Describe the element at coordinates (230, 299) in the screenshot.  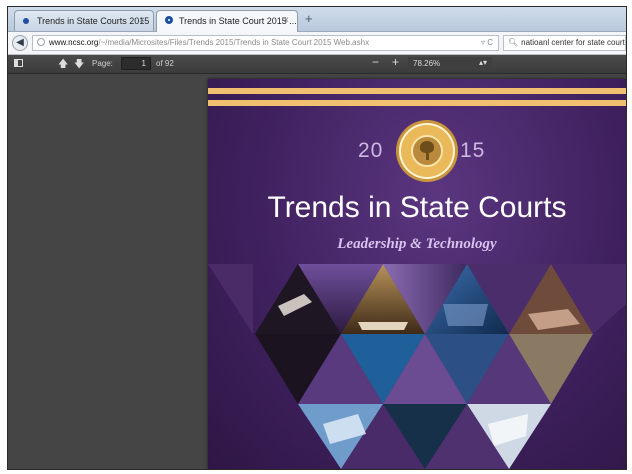
I see `photo-hands-gavel` at that location.